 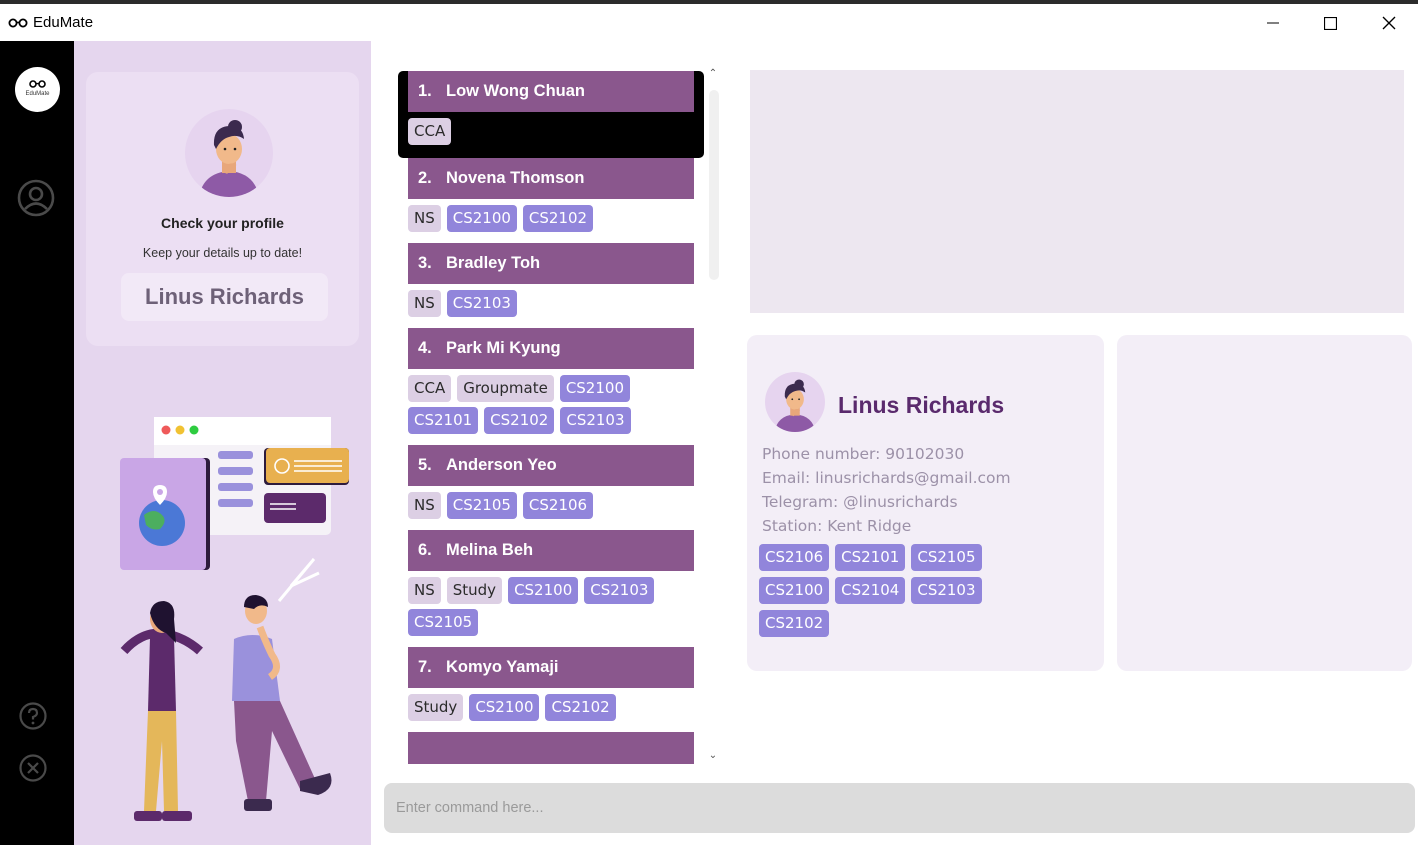 I want to click on detail-station: Station: Kent Ridge, so click(x=837, y=526).